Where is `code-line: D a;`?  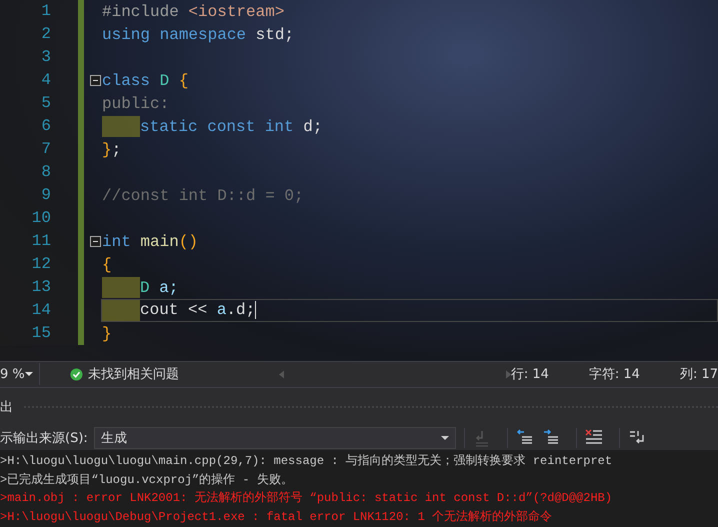 code-line: D a; is located at coordinates (159, 287).